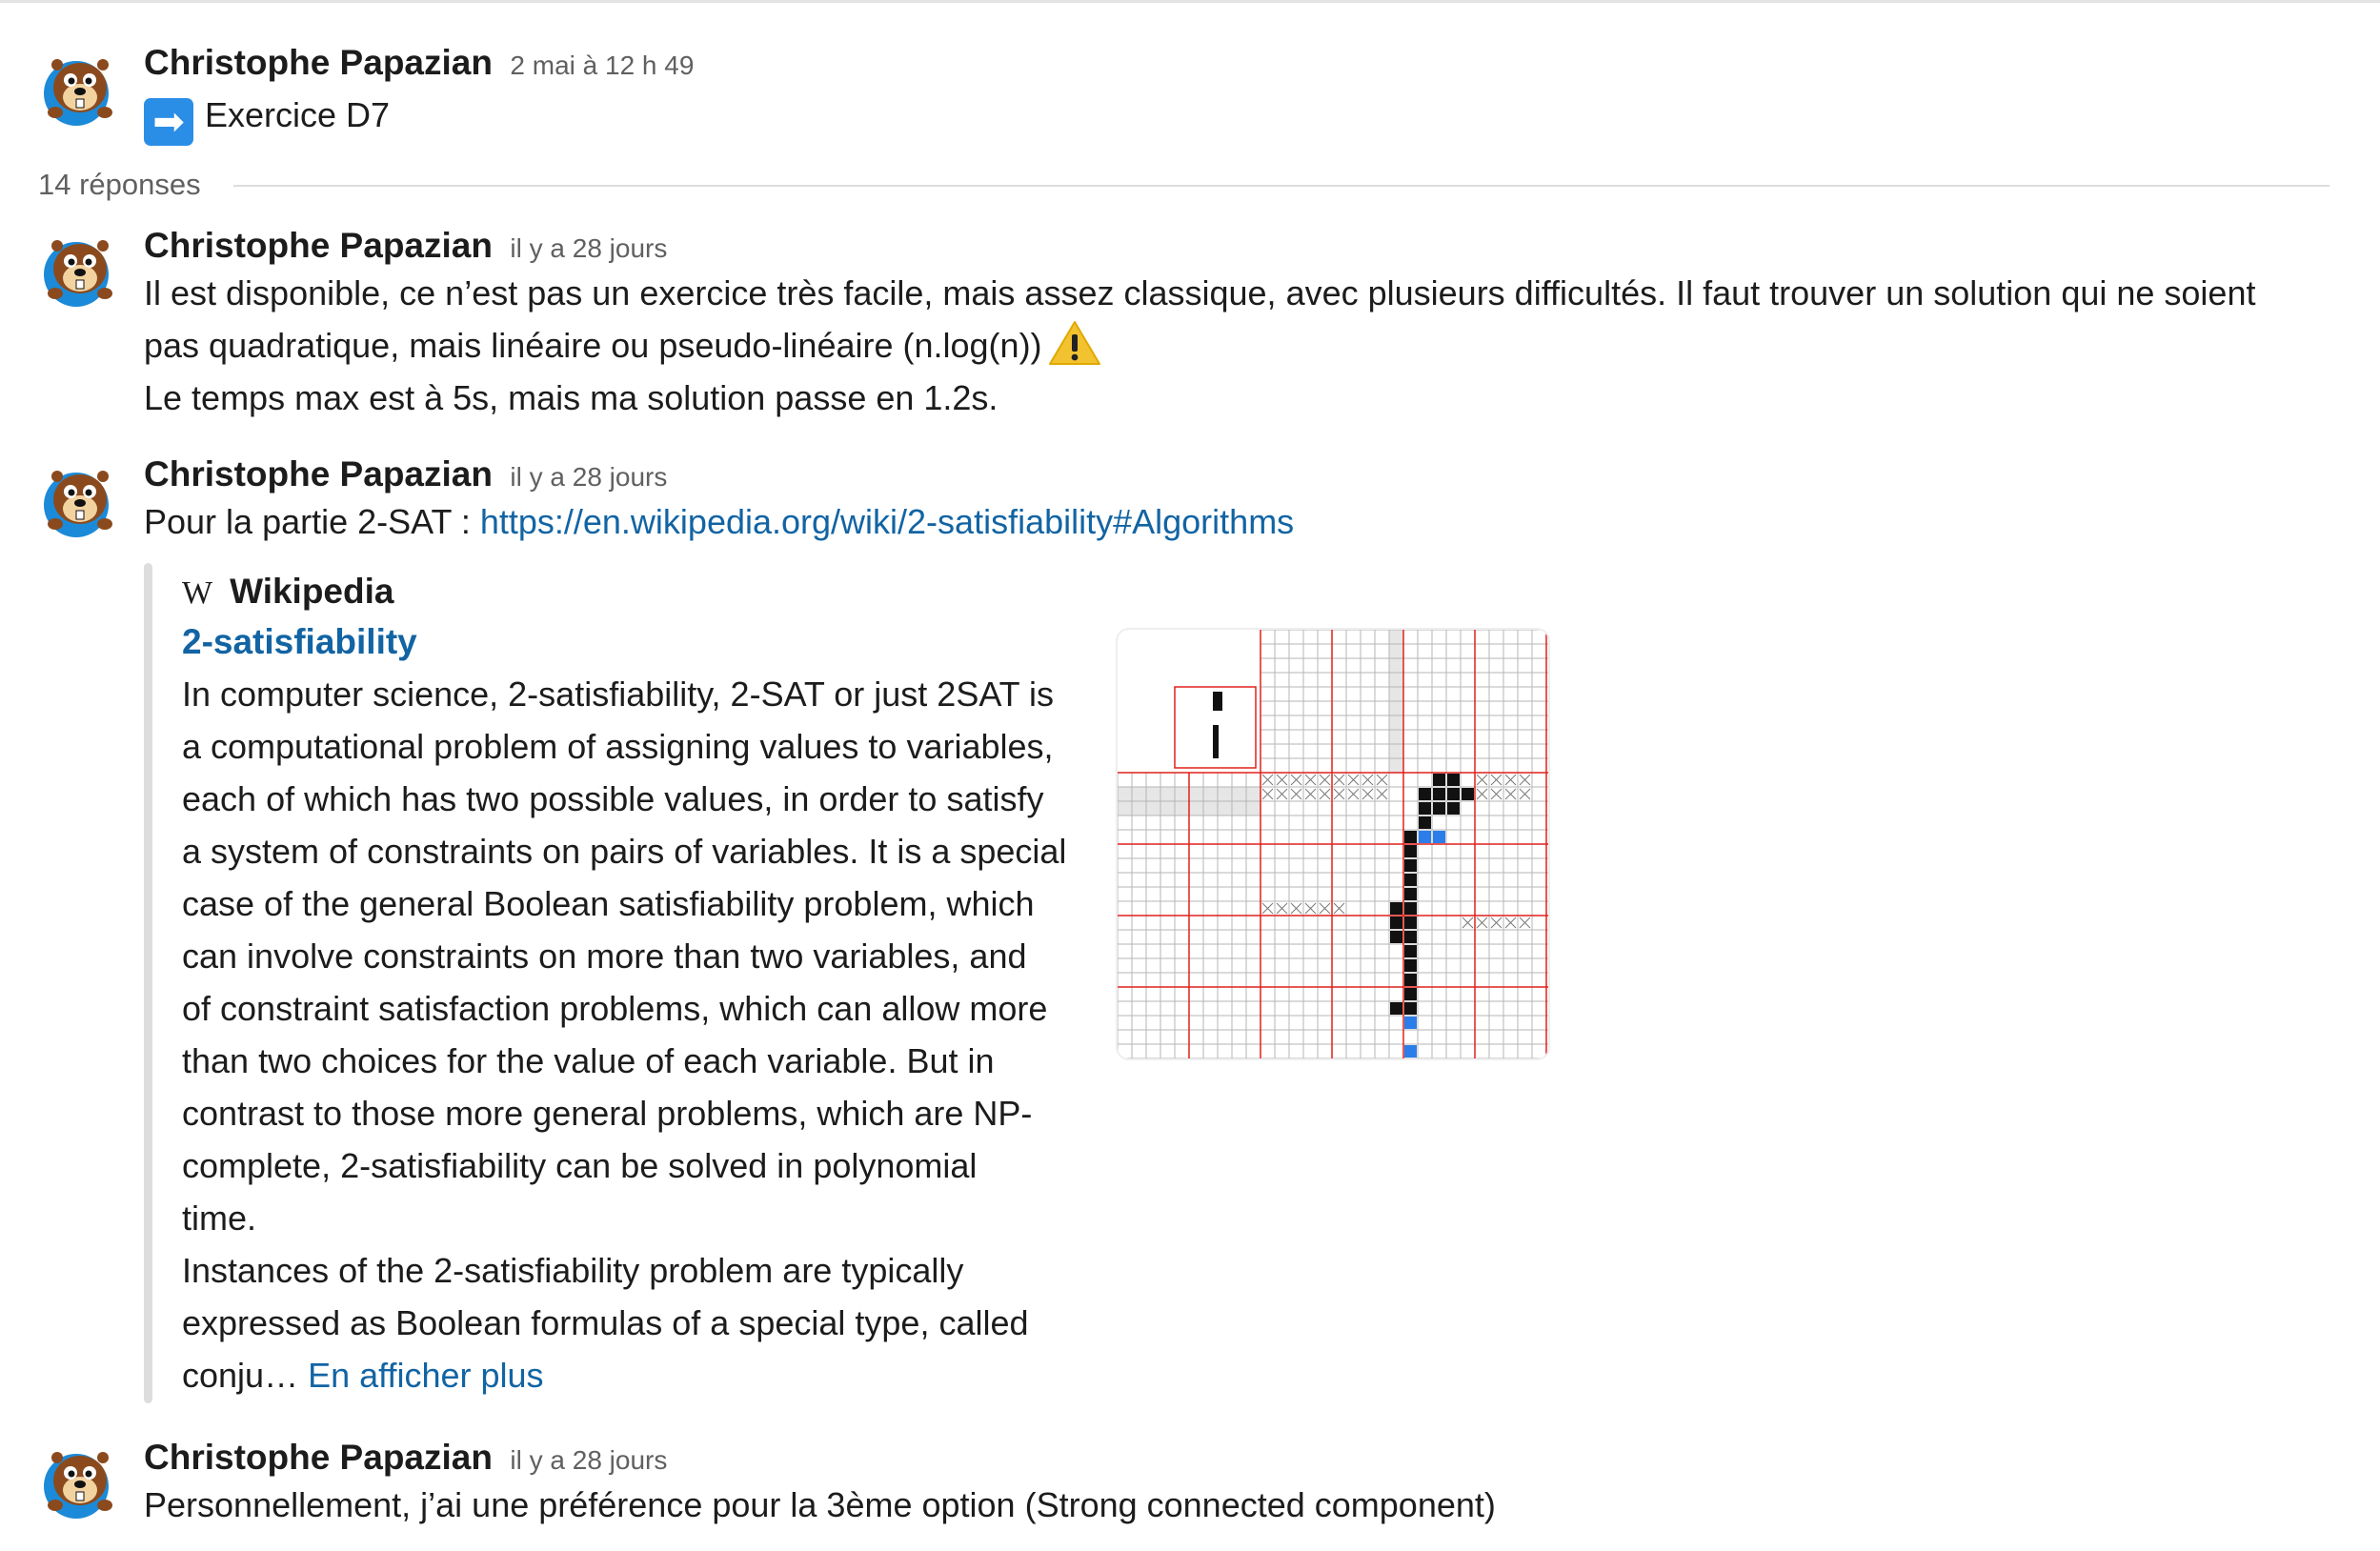  Describe the element at coordinates (148, 983) in the screenshot. I see `attachment-bar` at that location.